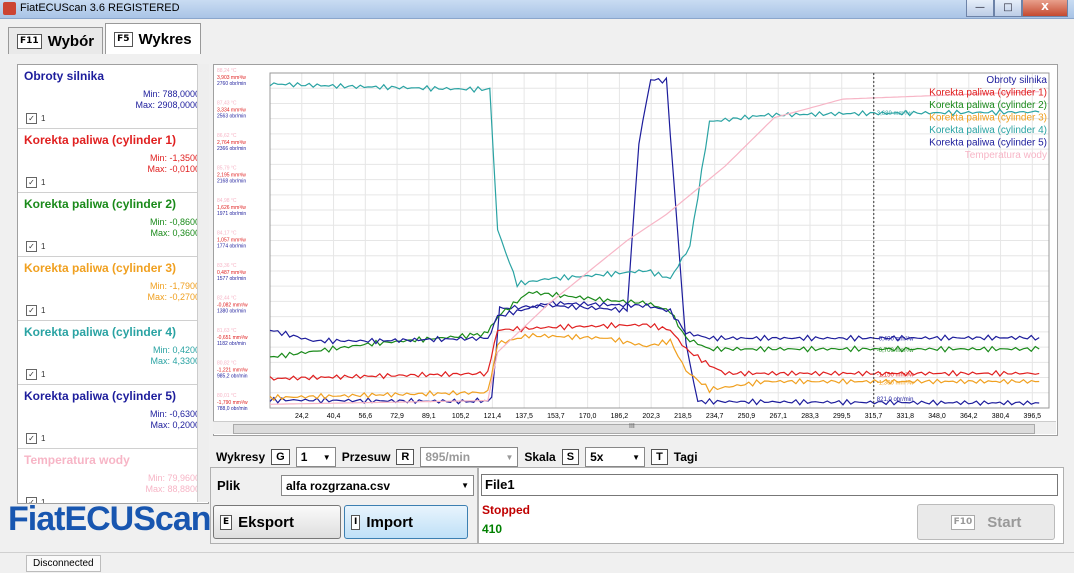 Image resolution: width=1074 pixels, height=573 pixels. What do you see at coordinates (366, 457) in the screenshot?
I see `przesuw-label: Przesuw` at bounding box center [366, 457].